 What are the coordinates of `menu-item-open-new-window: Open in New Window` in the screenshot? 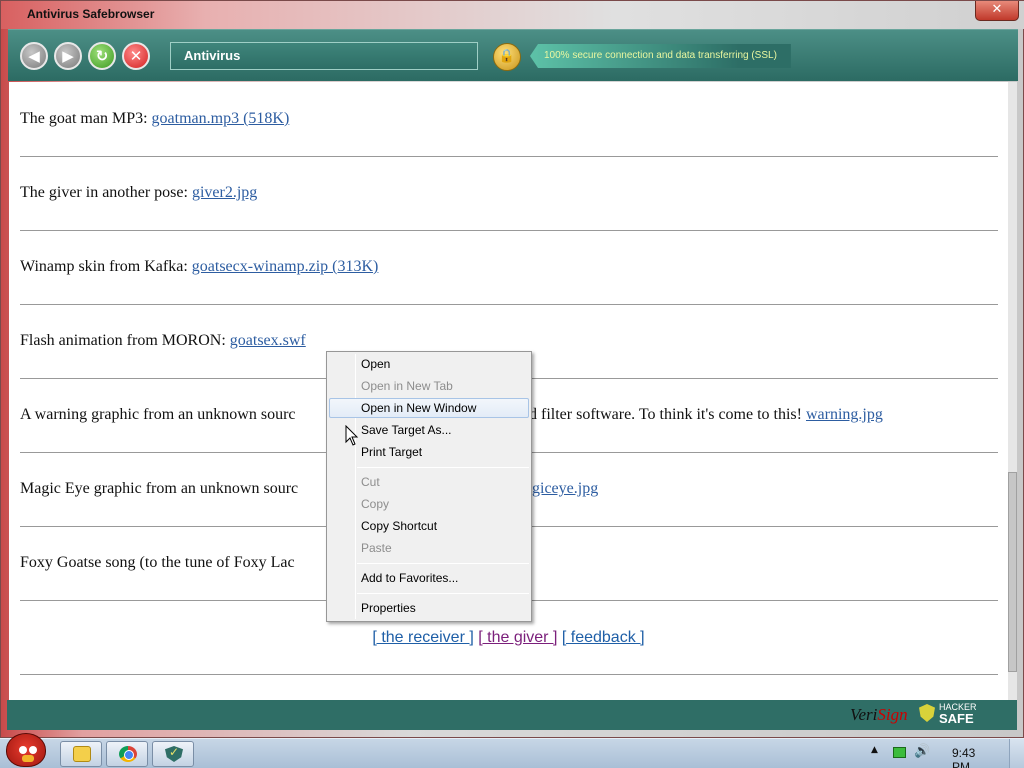 It's located at (429, 408).